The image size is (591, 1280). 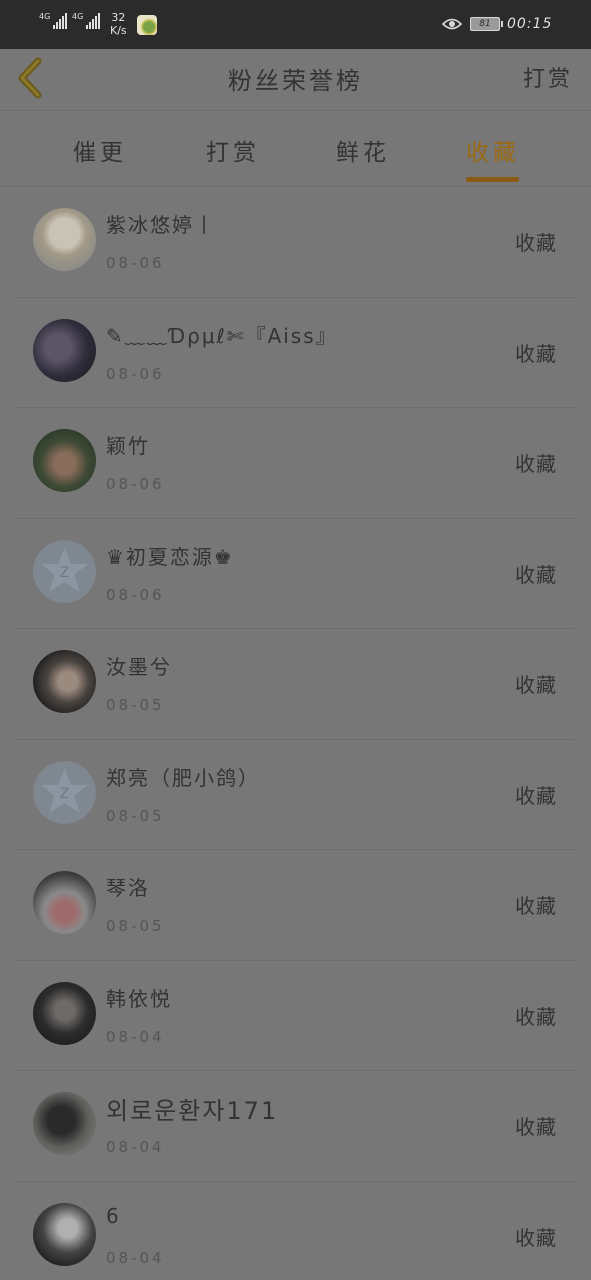 What do you see at coordinates (128, 446) in the screenshot?
I see `fan-name: 颖竹` at bounding box center [128, 446].